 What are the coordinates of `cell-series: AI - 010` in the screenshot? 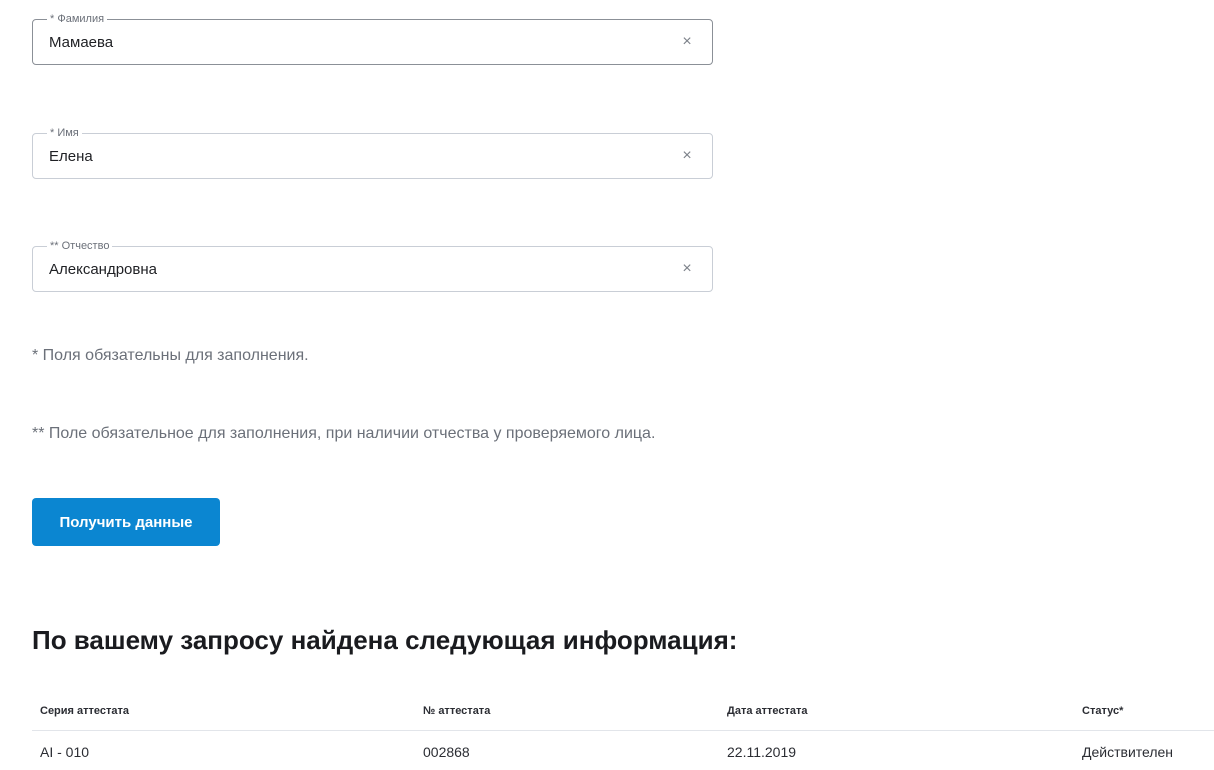 It's located at (65, 752).